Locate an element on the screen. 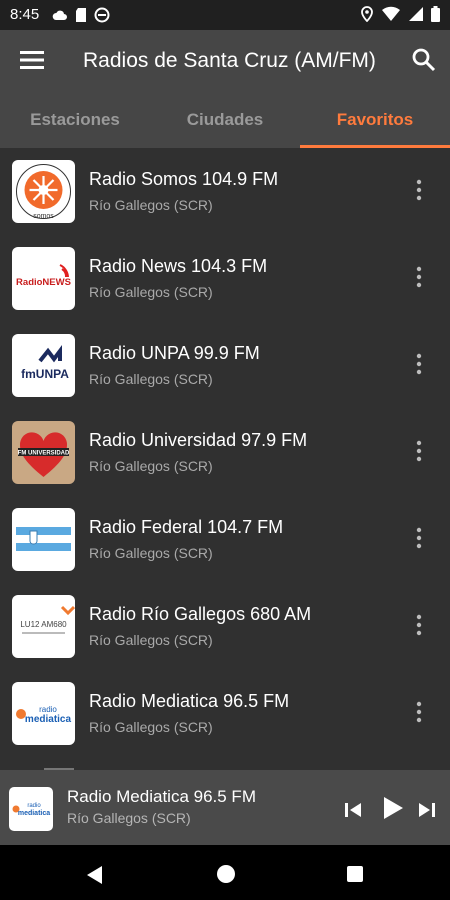 This screenshot has height=900, width=450. station-name: Radio Río Gallegos 680 AM is located at coordinates (200, 614).